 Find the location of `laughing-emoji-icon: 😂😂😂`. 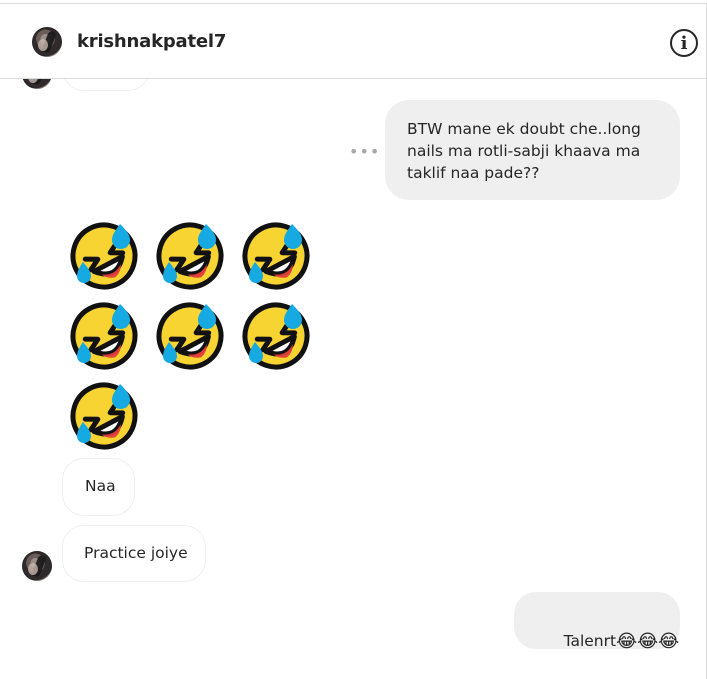

laughing-emoji-icon: 😂😂😂 is located at coordinates (648, 641).